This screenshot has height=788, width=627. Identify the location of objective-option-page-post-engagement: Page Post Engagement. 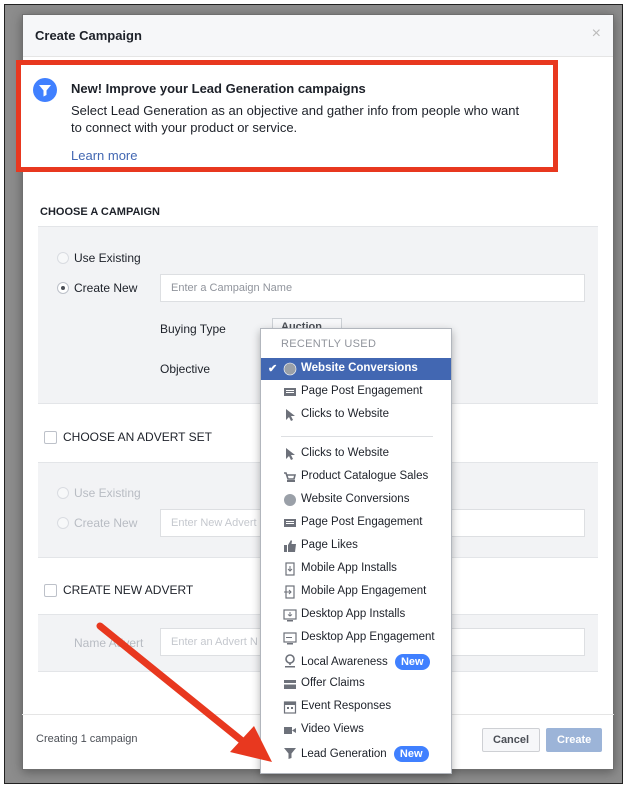
(356, 392).